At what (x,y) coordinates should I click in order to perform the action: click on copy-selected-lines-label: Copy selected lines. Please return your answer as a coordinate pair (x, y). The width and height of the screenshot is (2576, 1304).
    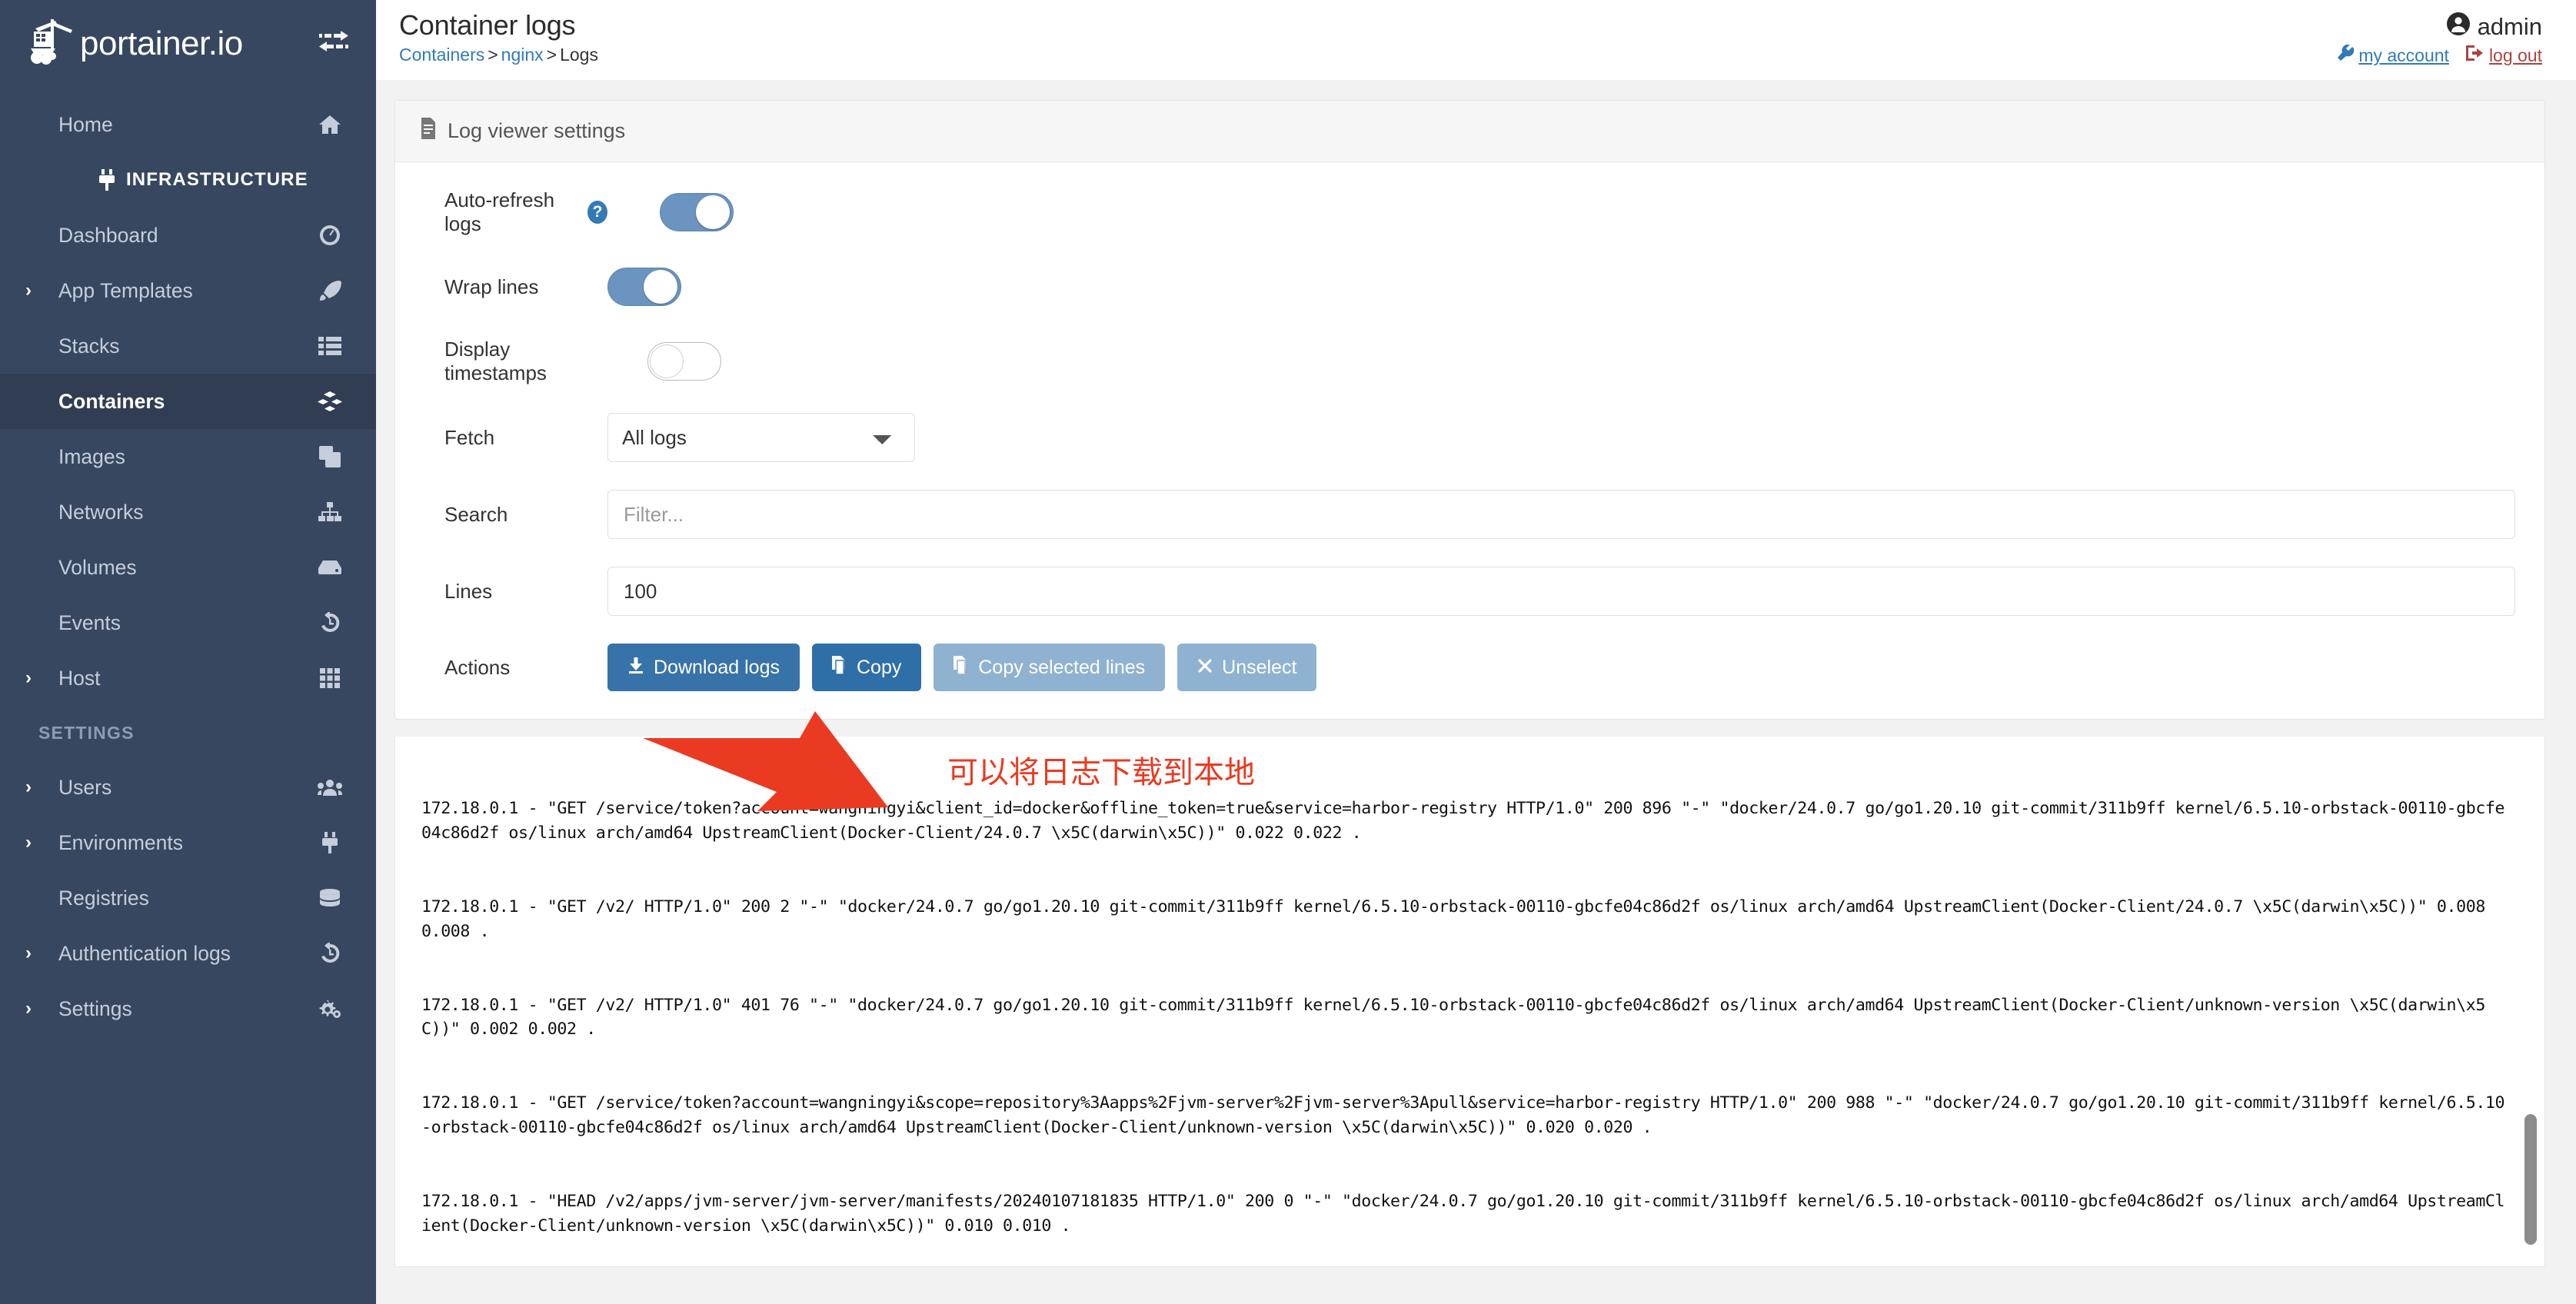
    Looking at the image, I should click on (1062, 667).